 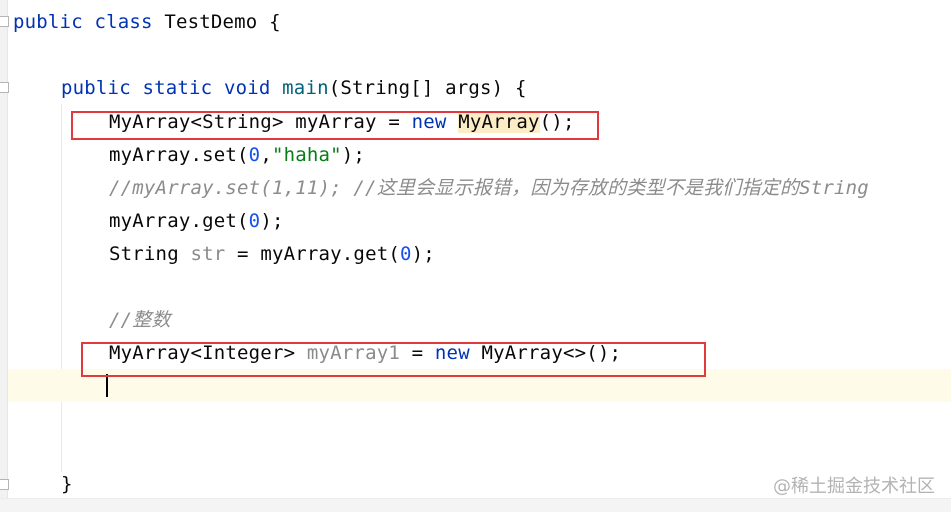 What do you see at coordinates (222, 22) in the screenshot?
I see `class-name: TestDemo {` at bounding box center [222, 22].